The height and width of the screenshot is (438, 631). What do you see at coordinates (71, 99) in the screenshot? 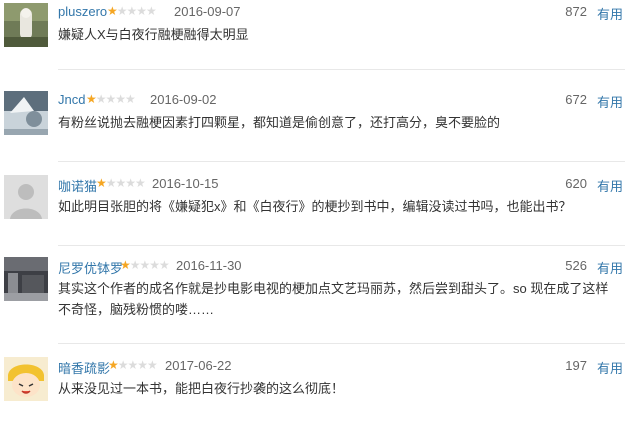
I see `username-link: Jncd` at bounding box center [71, 99].